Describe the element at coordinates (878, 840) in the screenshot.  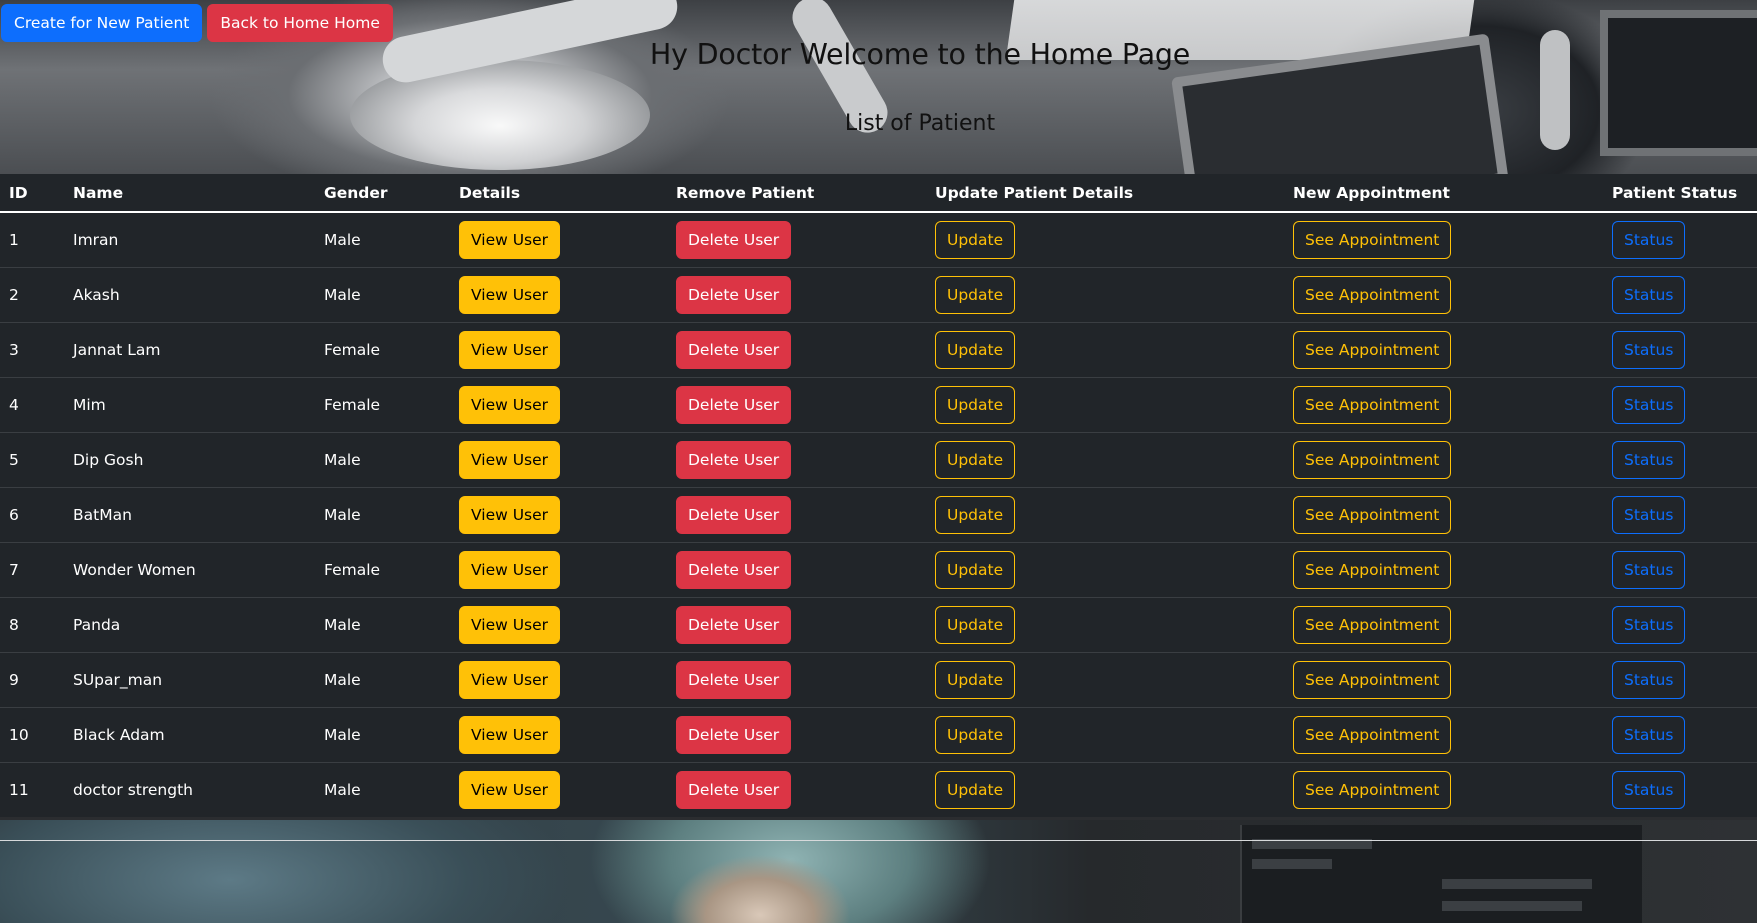
I see `divider` at that location.